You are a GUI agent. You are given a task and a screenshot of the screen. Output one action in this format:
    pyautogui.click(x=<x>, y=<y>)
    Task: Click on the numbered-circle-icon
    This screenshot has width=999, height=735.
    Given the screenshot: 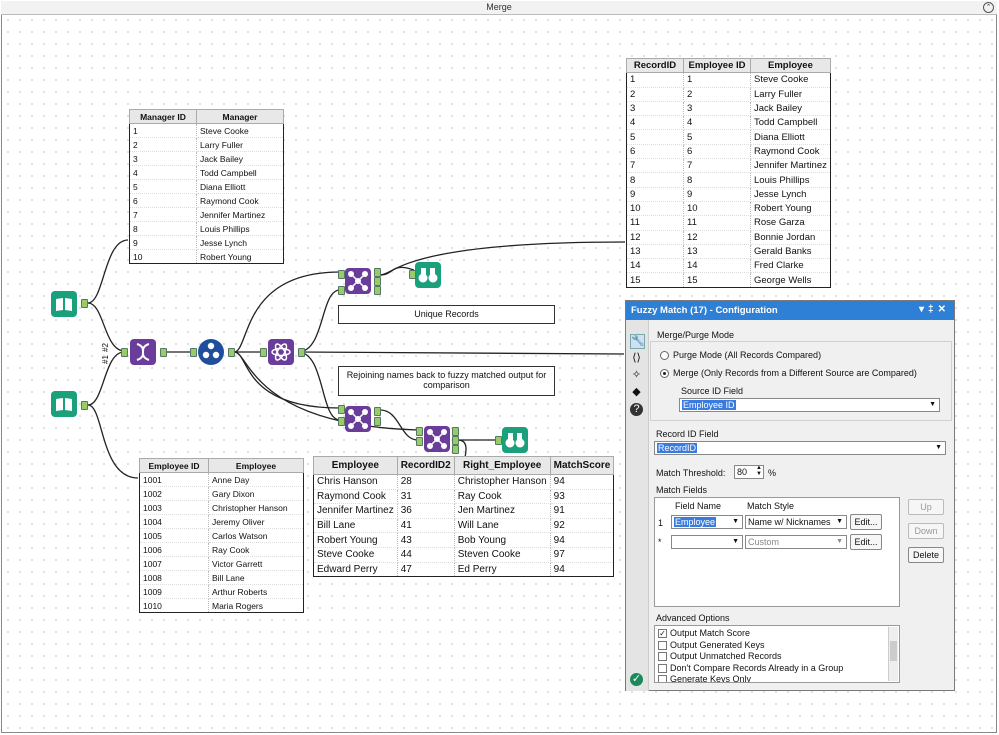 What is the action you would take?
    pyautogui.click(x=211, y=352)
    